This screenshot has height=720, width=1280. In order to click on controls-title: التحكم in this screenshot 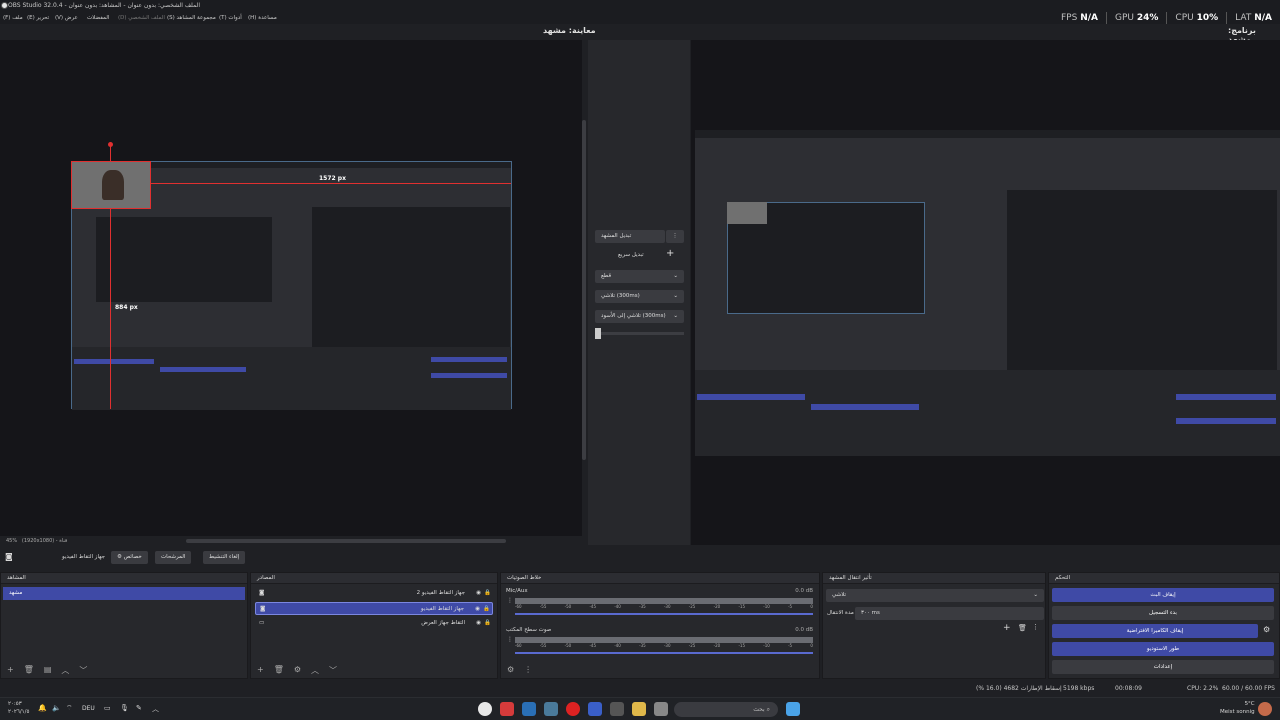, I will do `click(1164, 578)`.